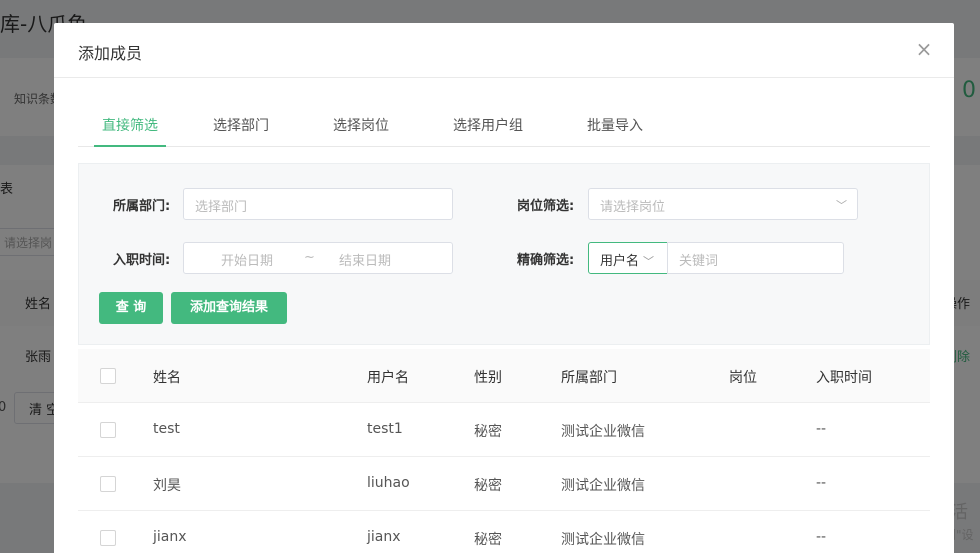  Describe the element at coordinates (110, 53) in the screenshot. I see `dialog-title: 添加成员` at that location.